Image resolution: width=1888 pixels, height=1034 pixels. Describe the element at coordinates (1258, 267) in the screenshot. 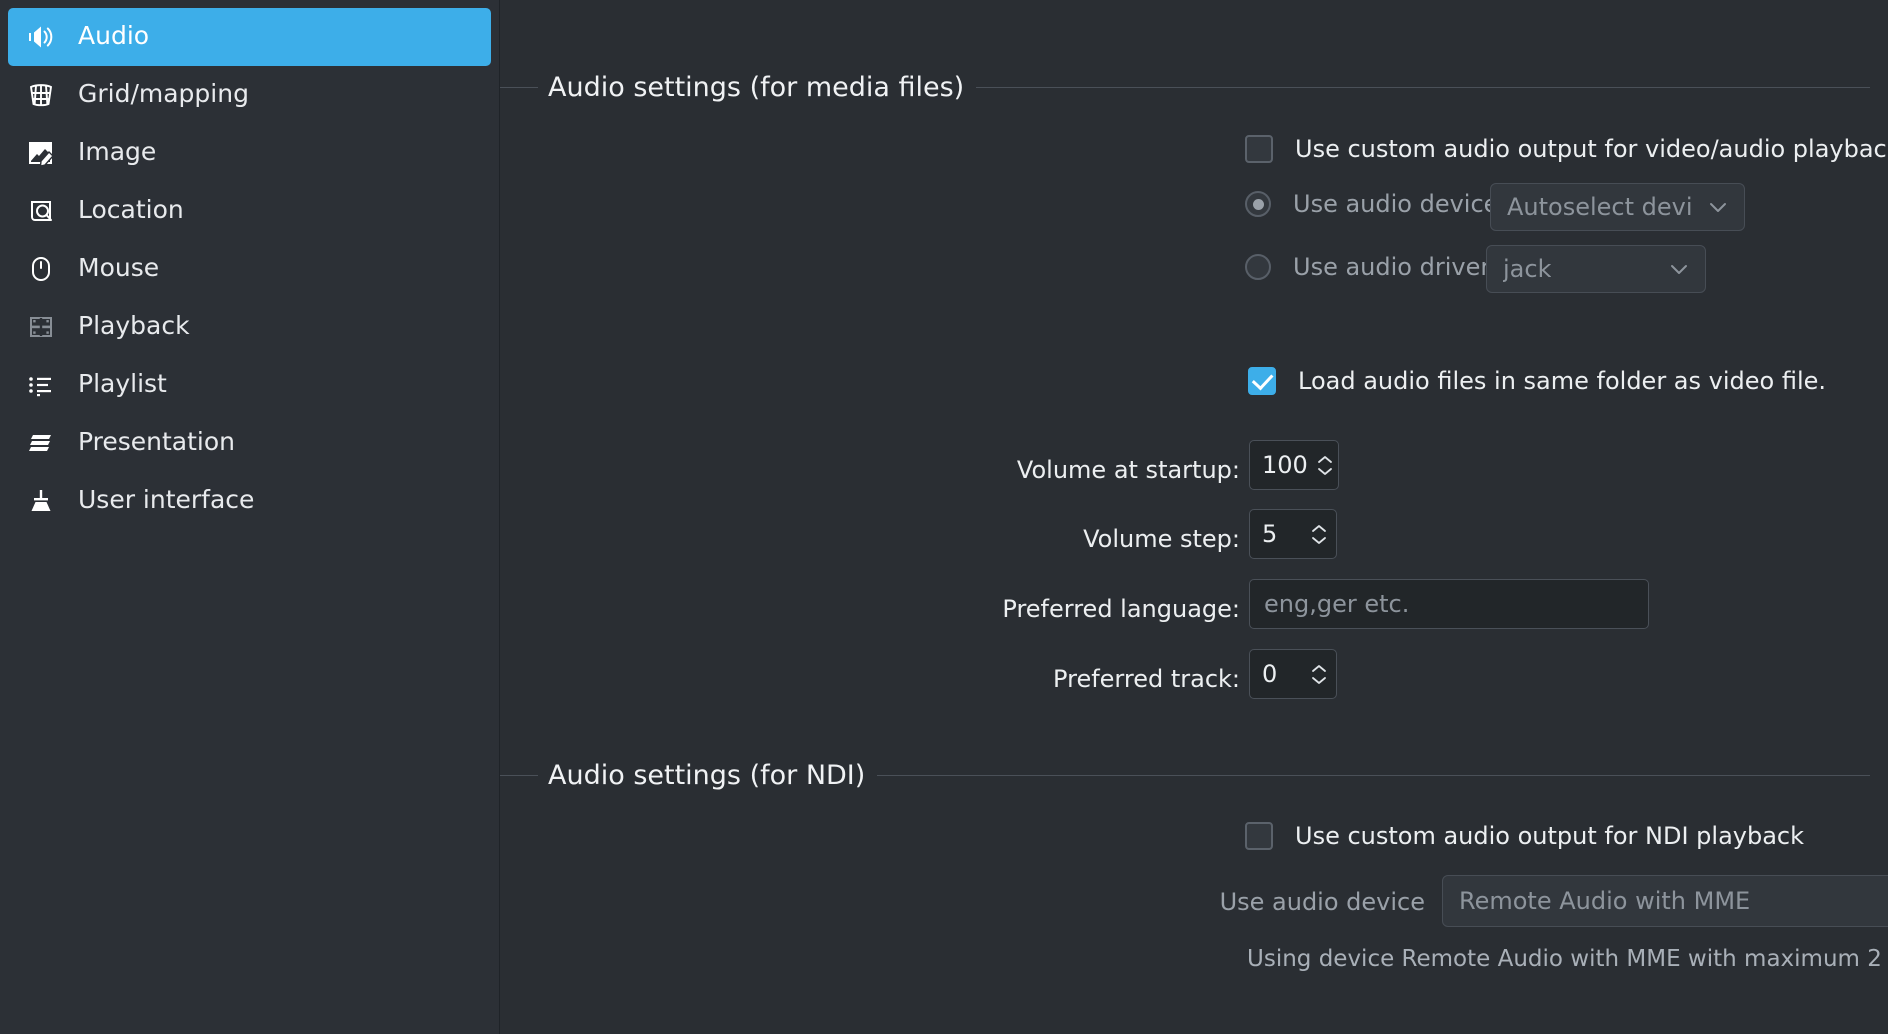

I see `use-audio-driver-radio` at that location.